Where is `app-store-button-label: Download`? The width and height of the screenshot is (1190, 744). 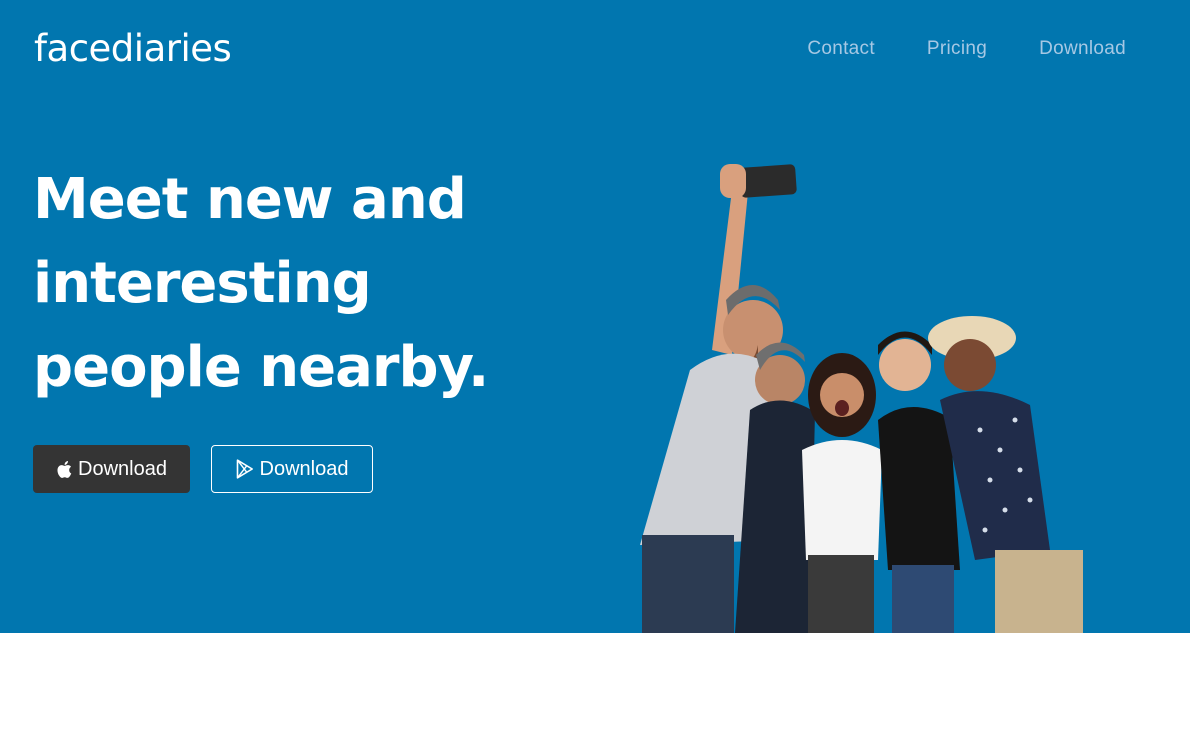 app-store-button-label: Download is located at coordinates (122, 468).